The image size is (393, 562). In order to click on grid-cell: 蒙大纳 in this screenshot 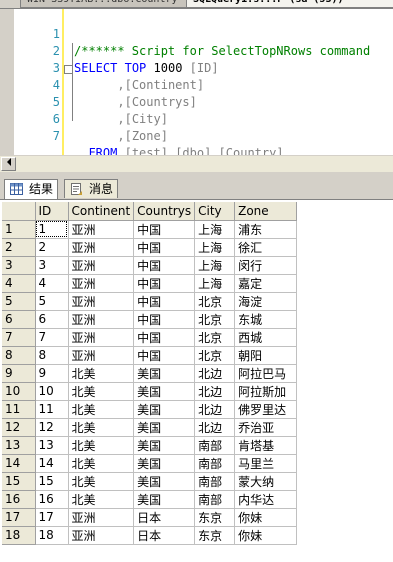, I will do `click(266, 481)`.